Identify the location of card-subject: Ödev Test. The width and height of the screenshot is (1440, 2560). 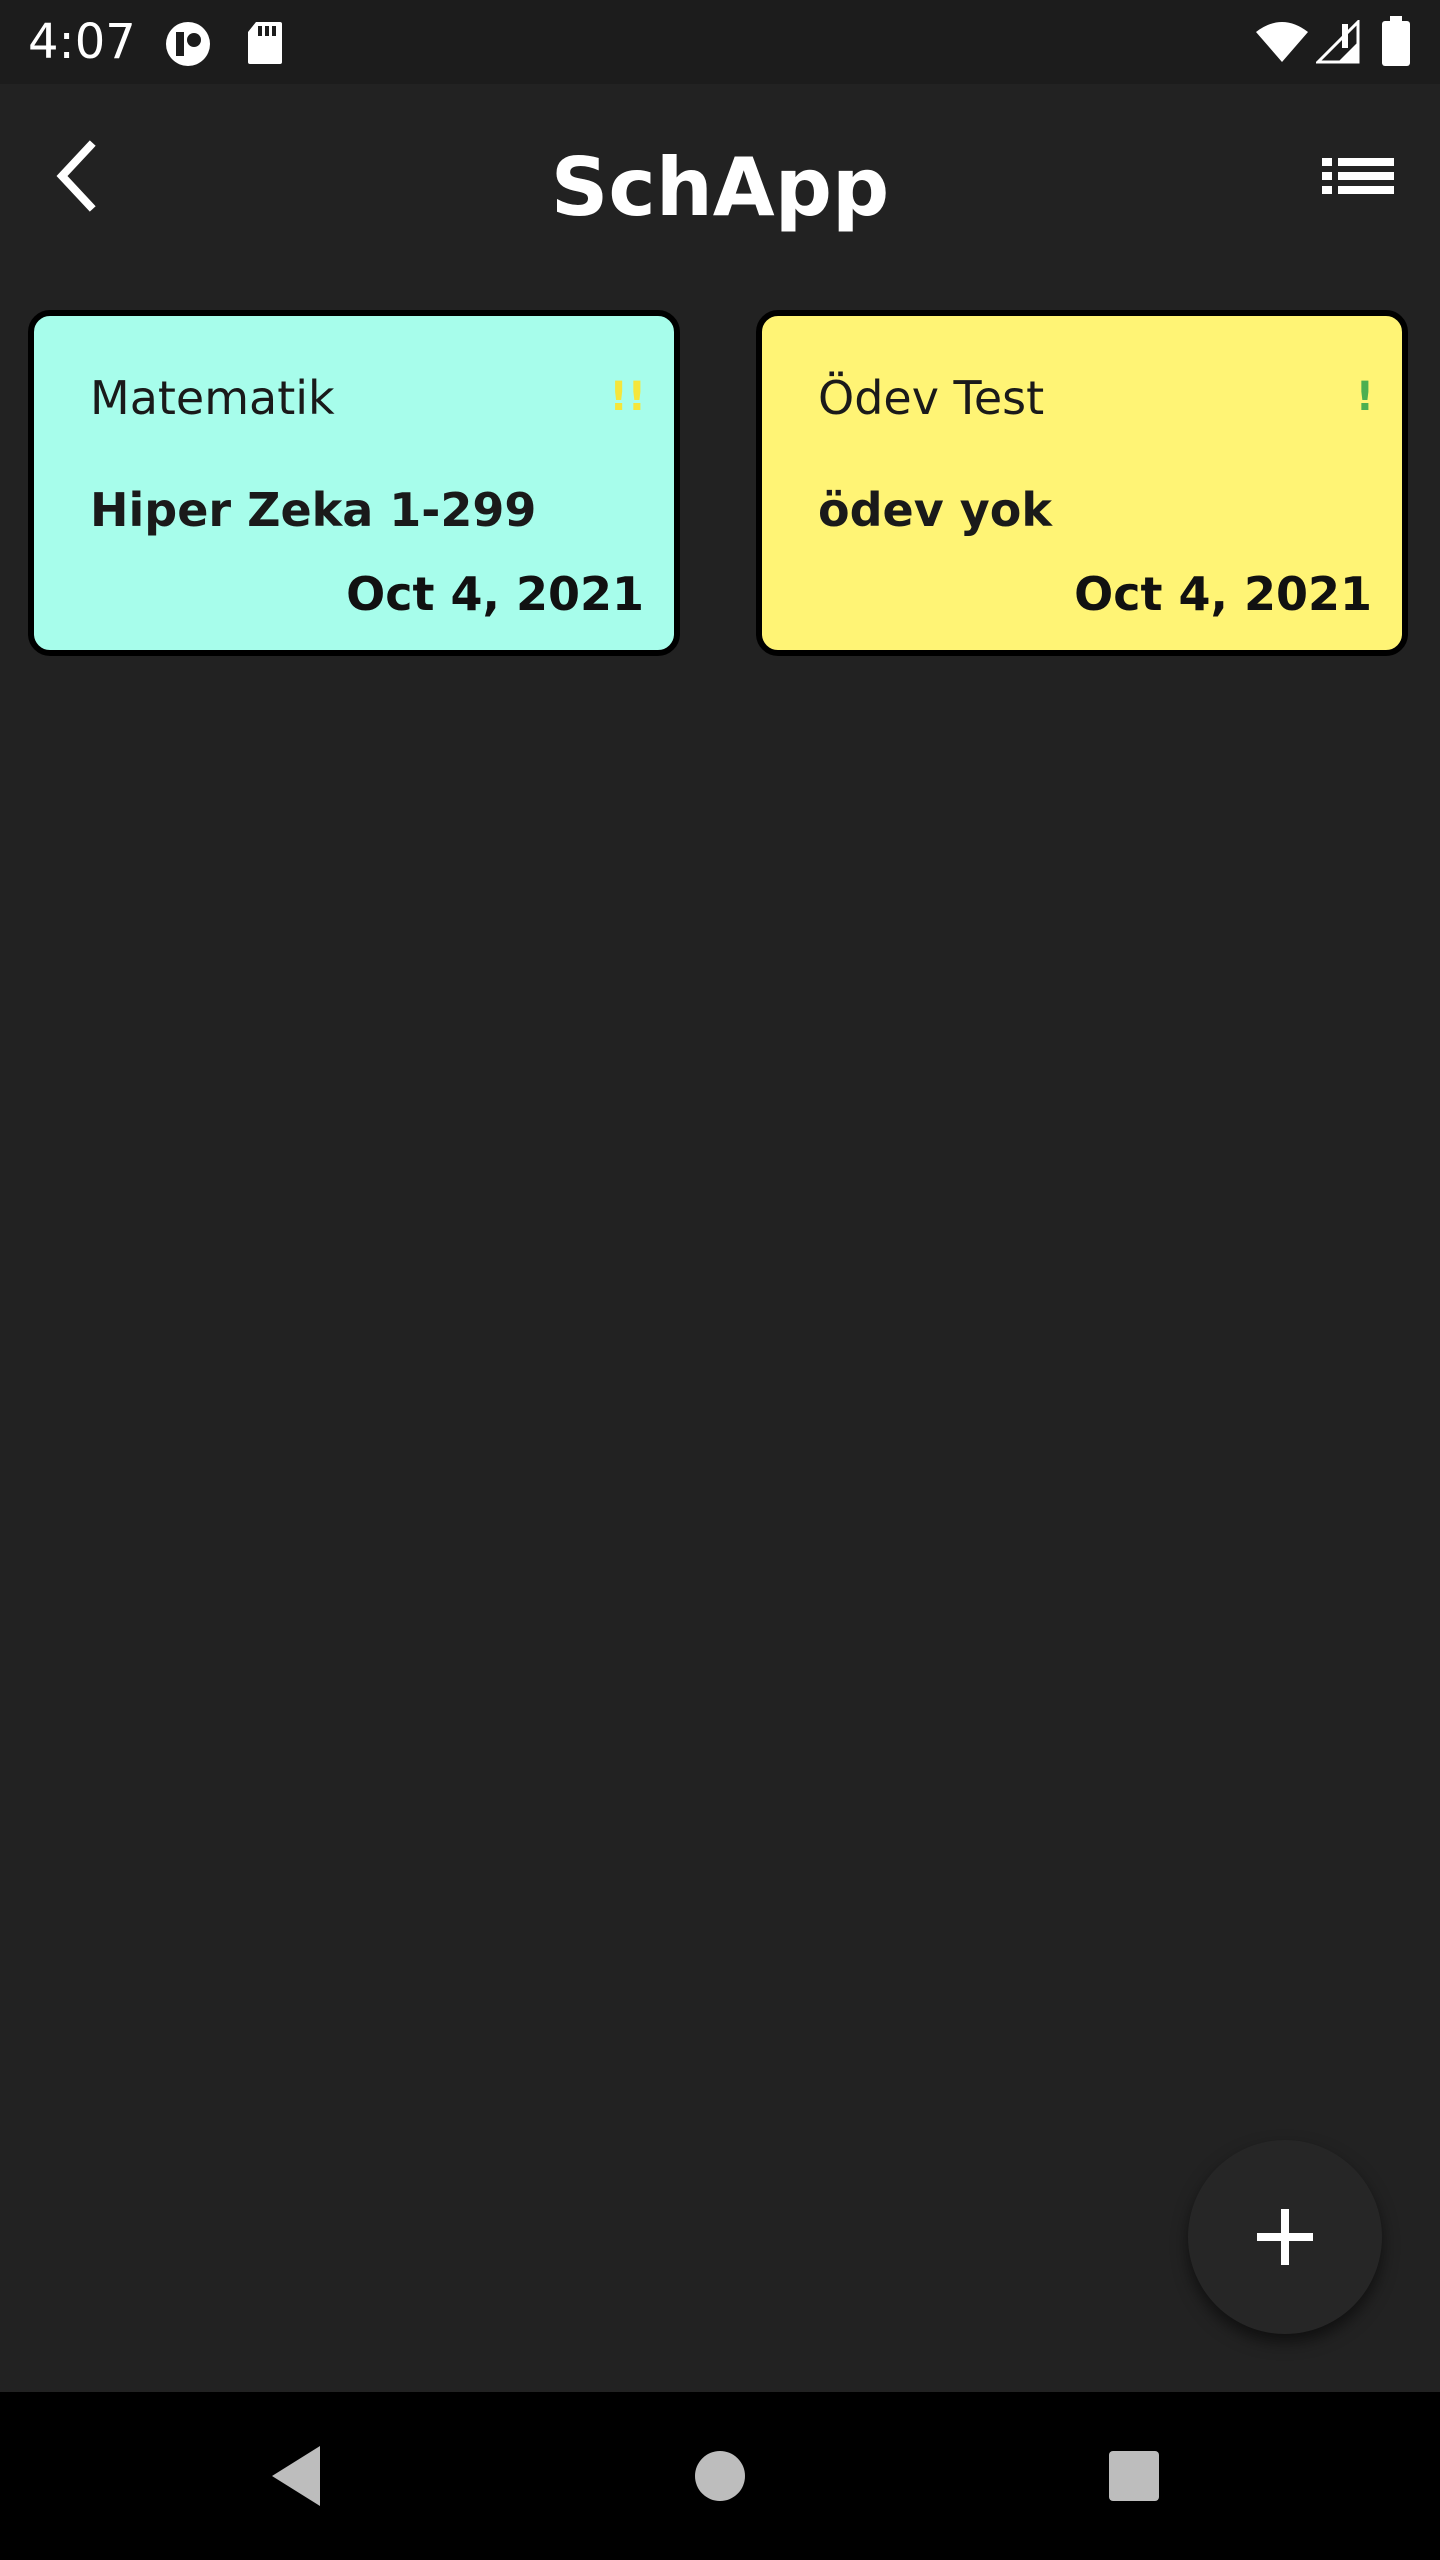
(931, 398).